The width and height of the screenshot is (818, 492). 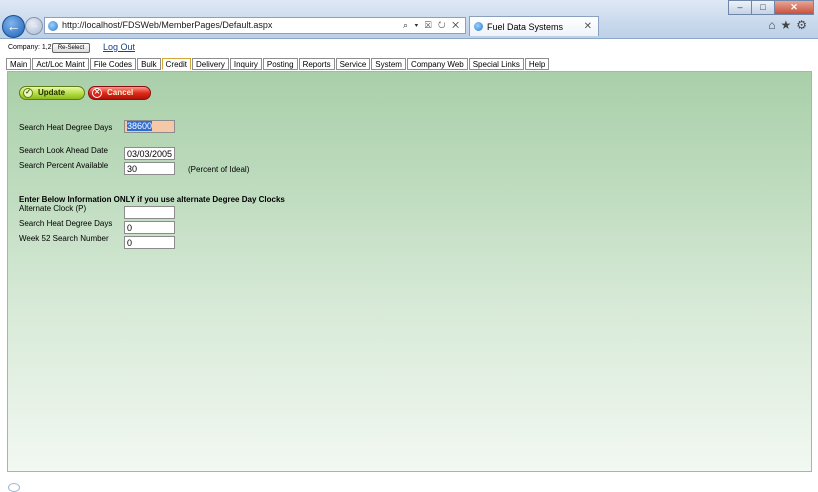 What do you see at coordinates (210, 64) in the screenshot?
I see `menu-tab-delivery: Delivery` at bounding box center [210, 64].